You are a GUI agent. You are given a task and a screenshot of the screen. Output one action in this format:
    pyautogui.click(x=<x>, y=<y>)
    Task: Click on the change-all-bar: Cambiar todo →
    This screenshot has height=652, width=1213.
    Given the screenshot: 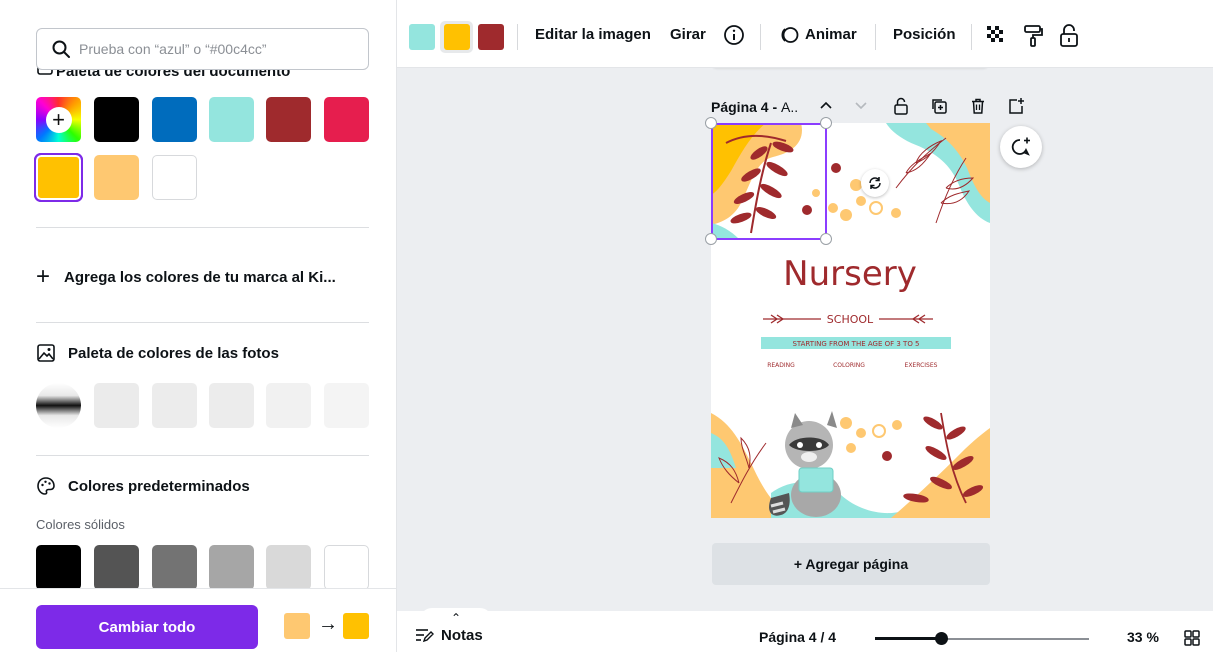 What is the action you would take?
    pyautogui.click(x=198, y=620)
    